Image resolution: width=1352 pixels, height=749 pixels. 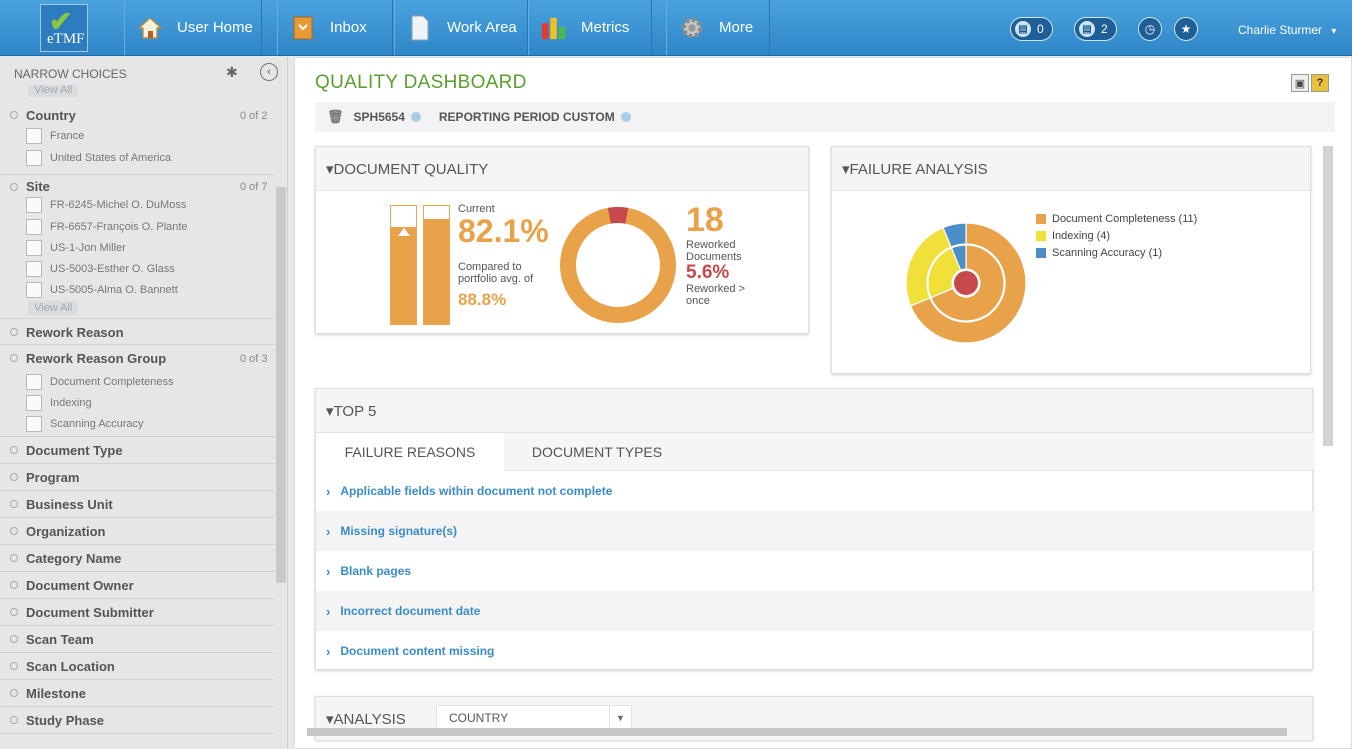 I want to click on trash-icon: 🗑, so click(x=335, y=117).